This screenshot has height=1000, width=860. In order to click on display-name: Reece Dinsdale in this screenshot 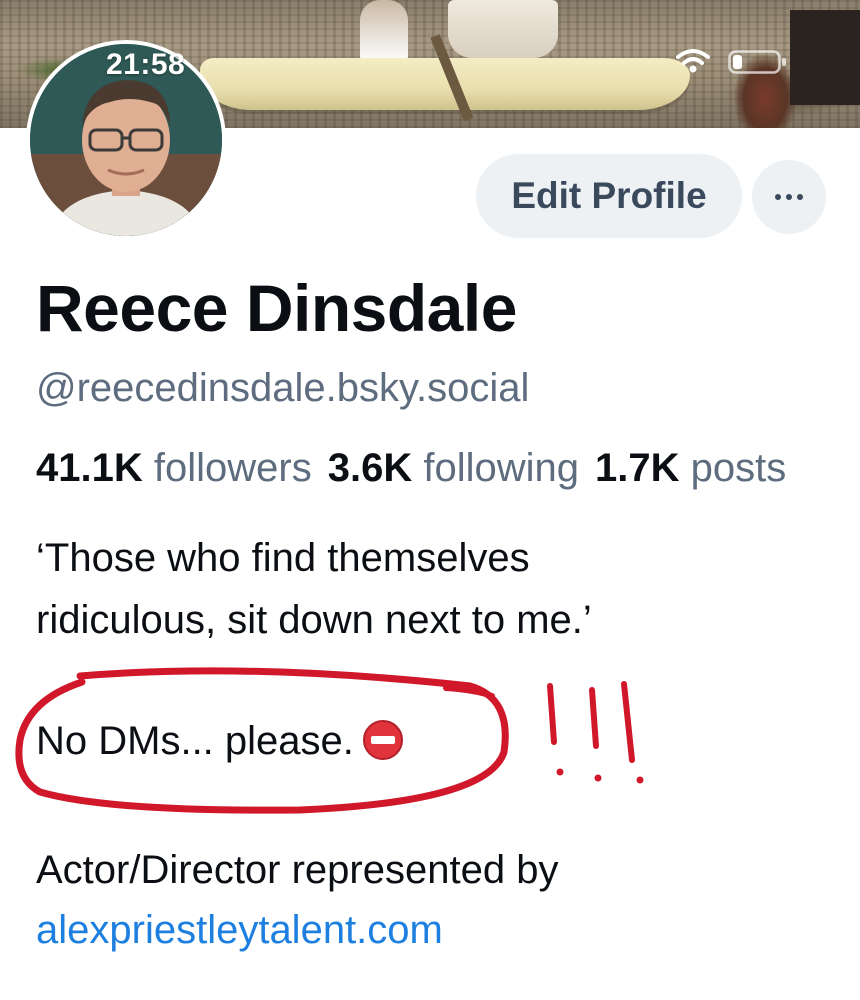, I will do `click(276, 308)`.